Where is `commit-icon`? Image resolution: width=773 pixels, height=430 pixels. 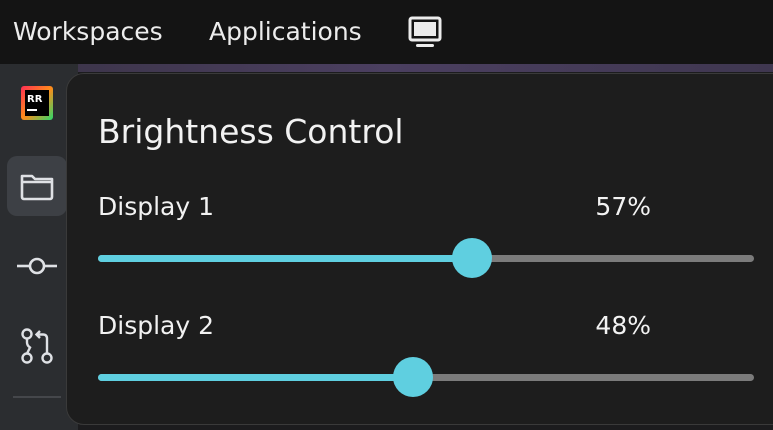
commit-icon is located at coordinates (37, 266).